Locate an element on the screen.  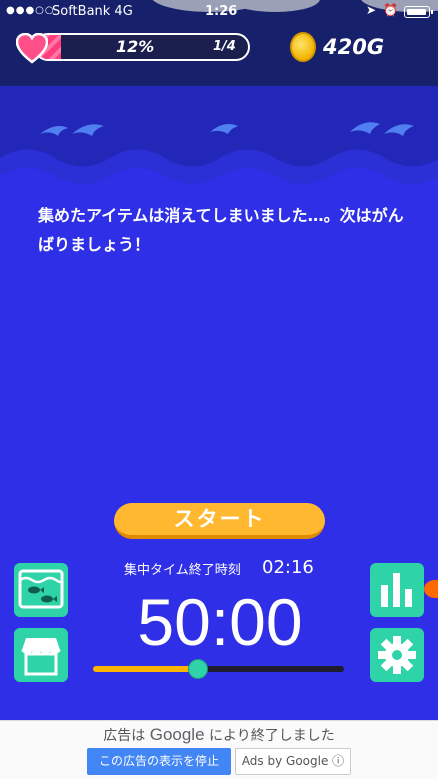
location-arrow-icon: ➤ is located at coordinates (371, 10).